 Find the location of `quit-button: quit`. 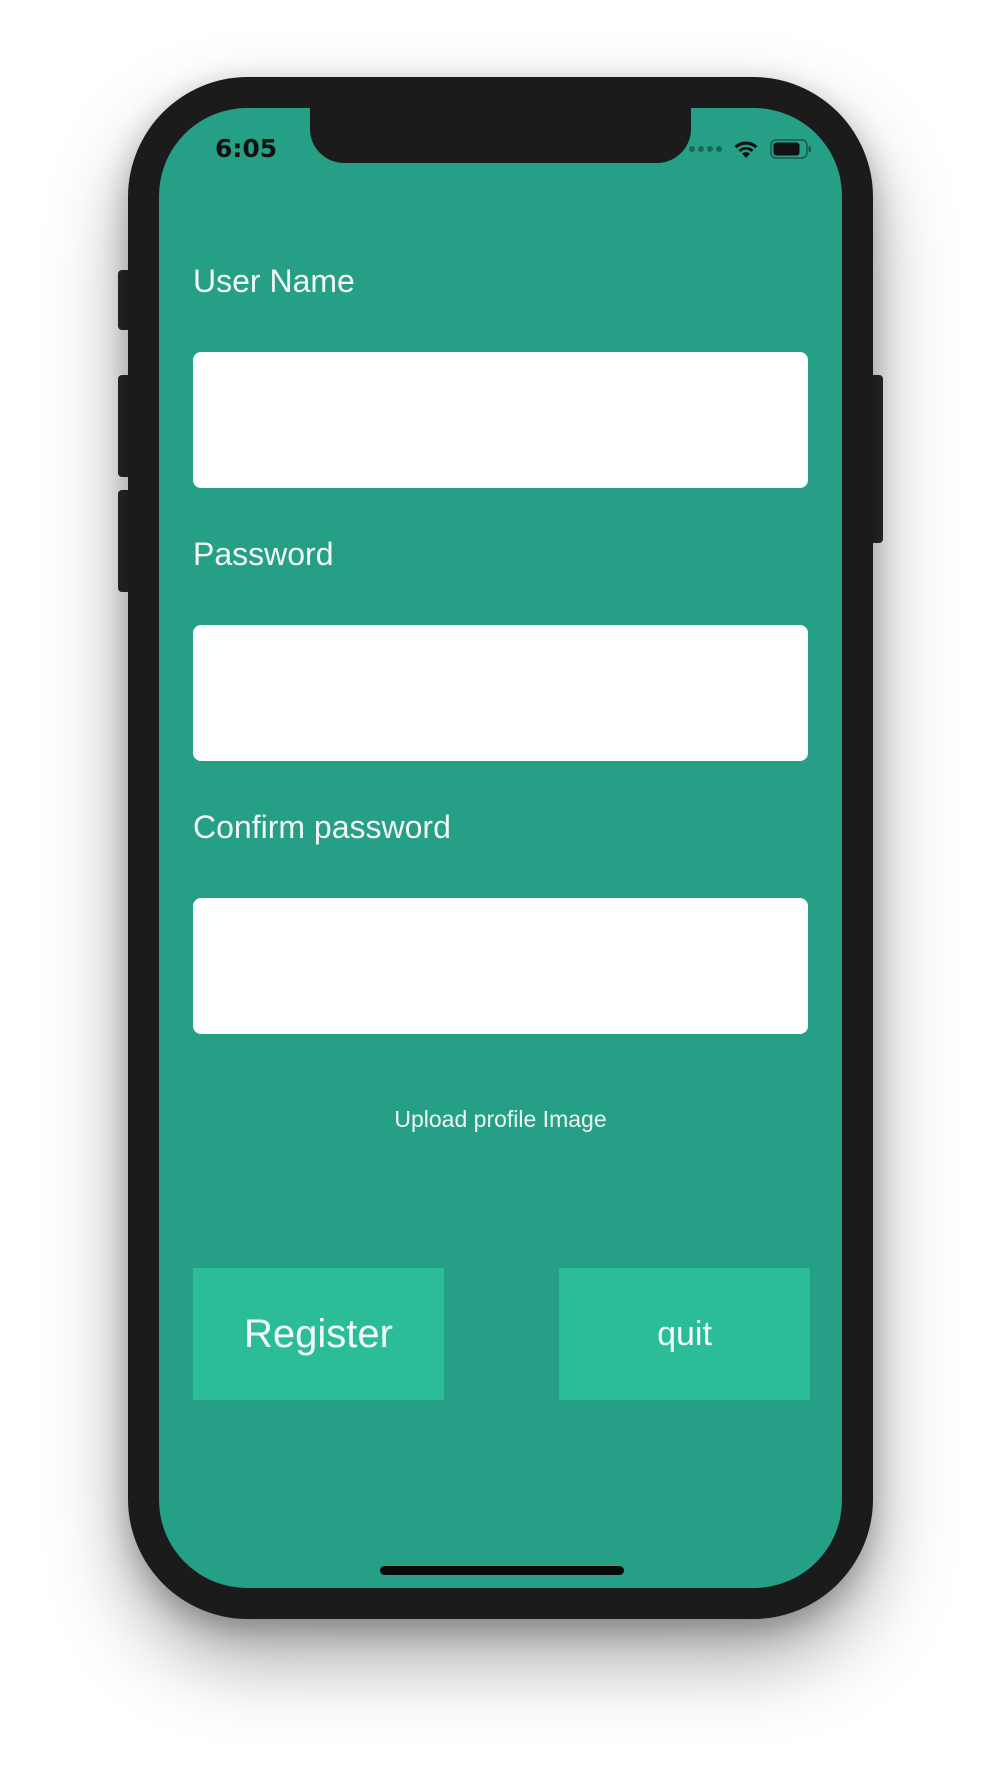

quit-button: quit is located at coordinates (684, 1334).